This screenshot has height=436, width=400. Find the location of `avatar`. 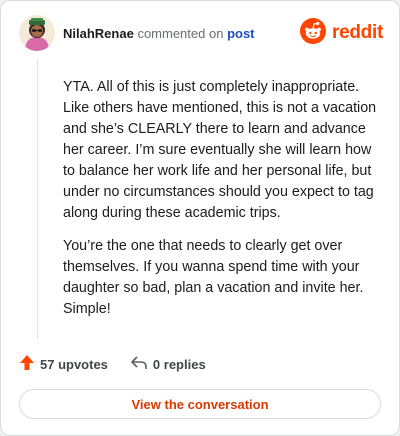

avatar is located at coordinates (37, 33).